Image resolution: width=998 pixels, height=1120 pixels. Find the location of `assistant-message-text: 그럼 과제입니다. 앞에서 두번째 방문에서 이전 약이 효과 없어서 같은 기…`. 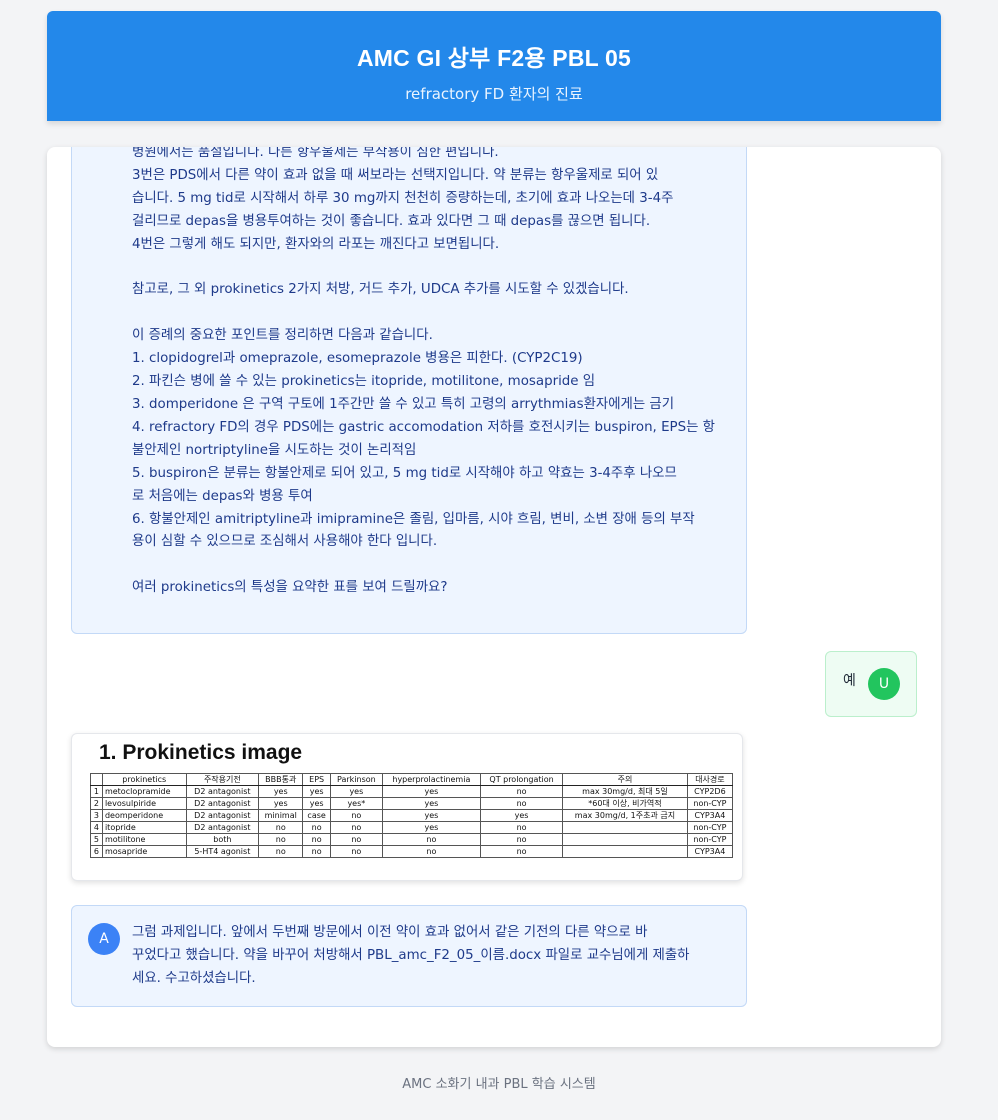

assistant-message-text: 그럼 과제입니다. 앞에서 두번째 방문에서 이전 약이 효과 없어서 같은 기… is located at coordinates (411, 955).